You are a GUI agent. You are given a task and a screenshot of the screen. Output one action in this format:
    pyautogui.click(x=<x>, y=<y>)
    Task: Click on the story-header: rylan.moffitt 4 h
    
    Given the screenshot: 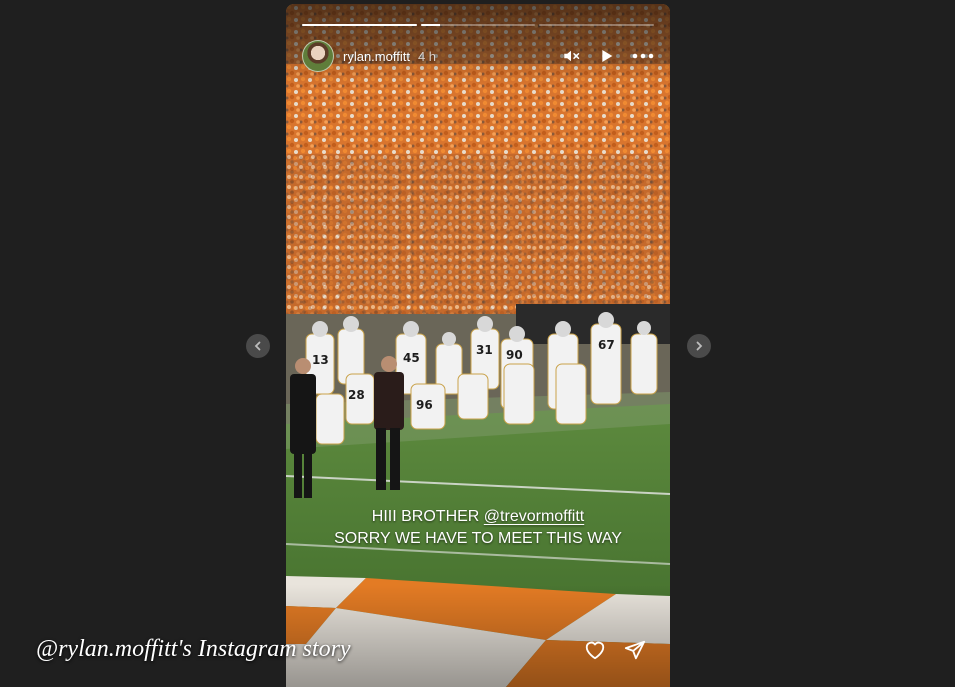 What is the action you would take?
    pyautogui.click(x=478, y=56)
    